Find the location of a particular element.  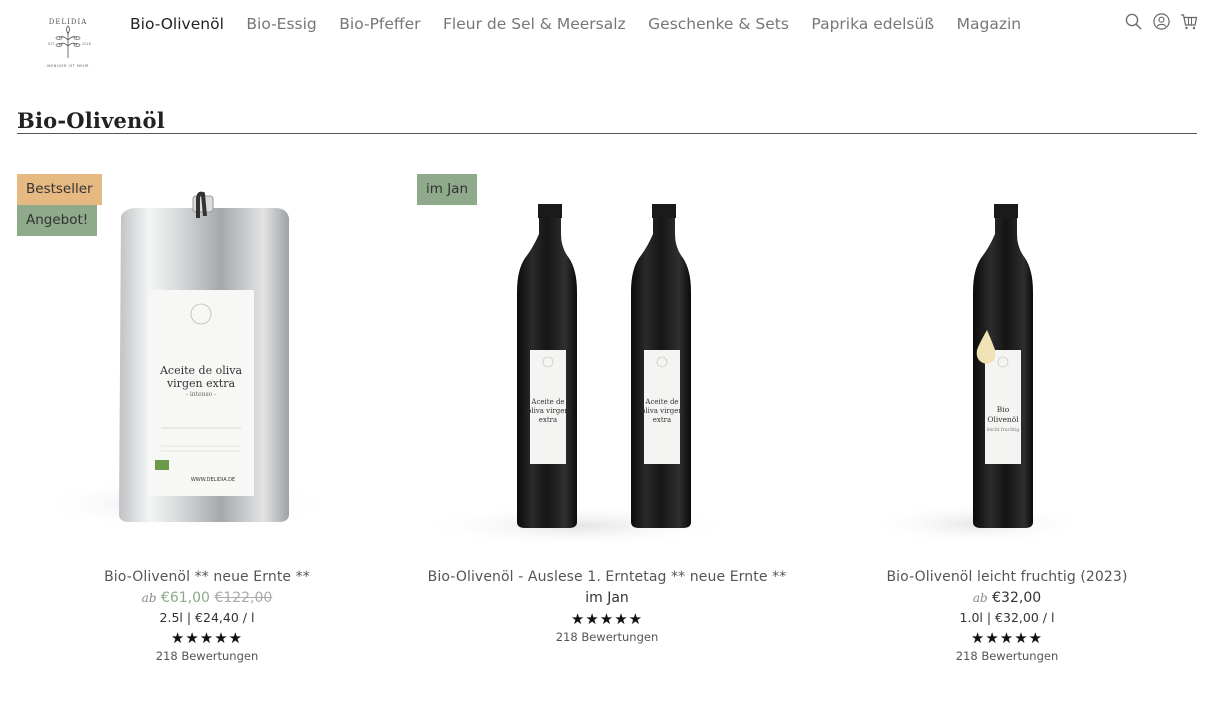

header-icons is located at coordinates (1161, 21).